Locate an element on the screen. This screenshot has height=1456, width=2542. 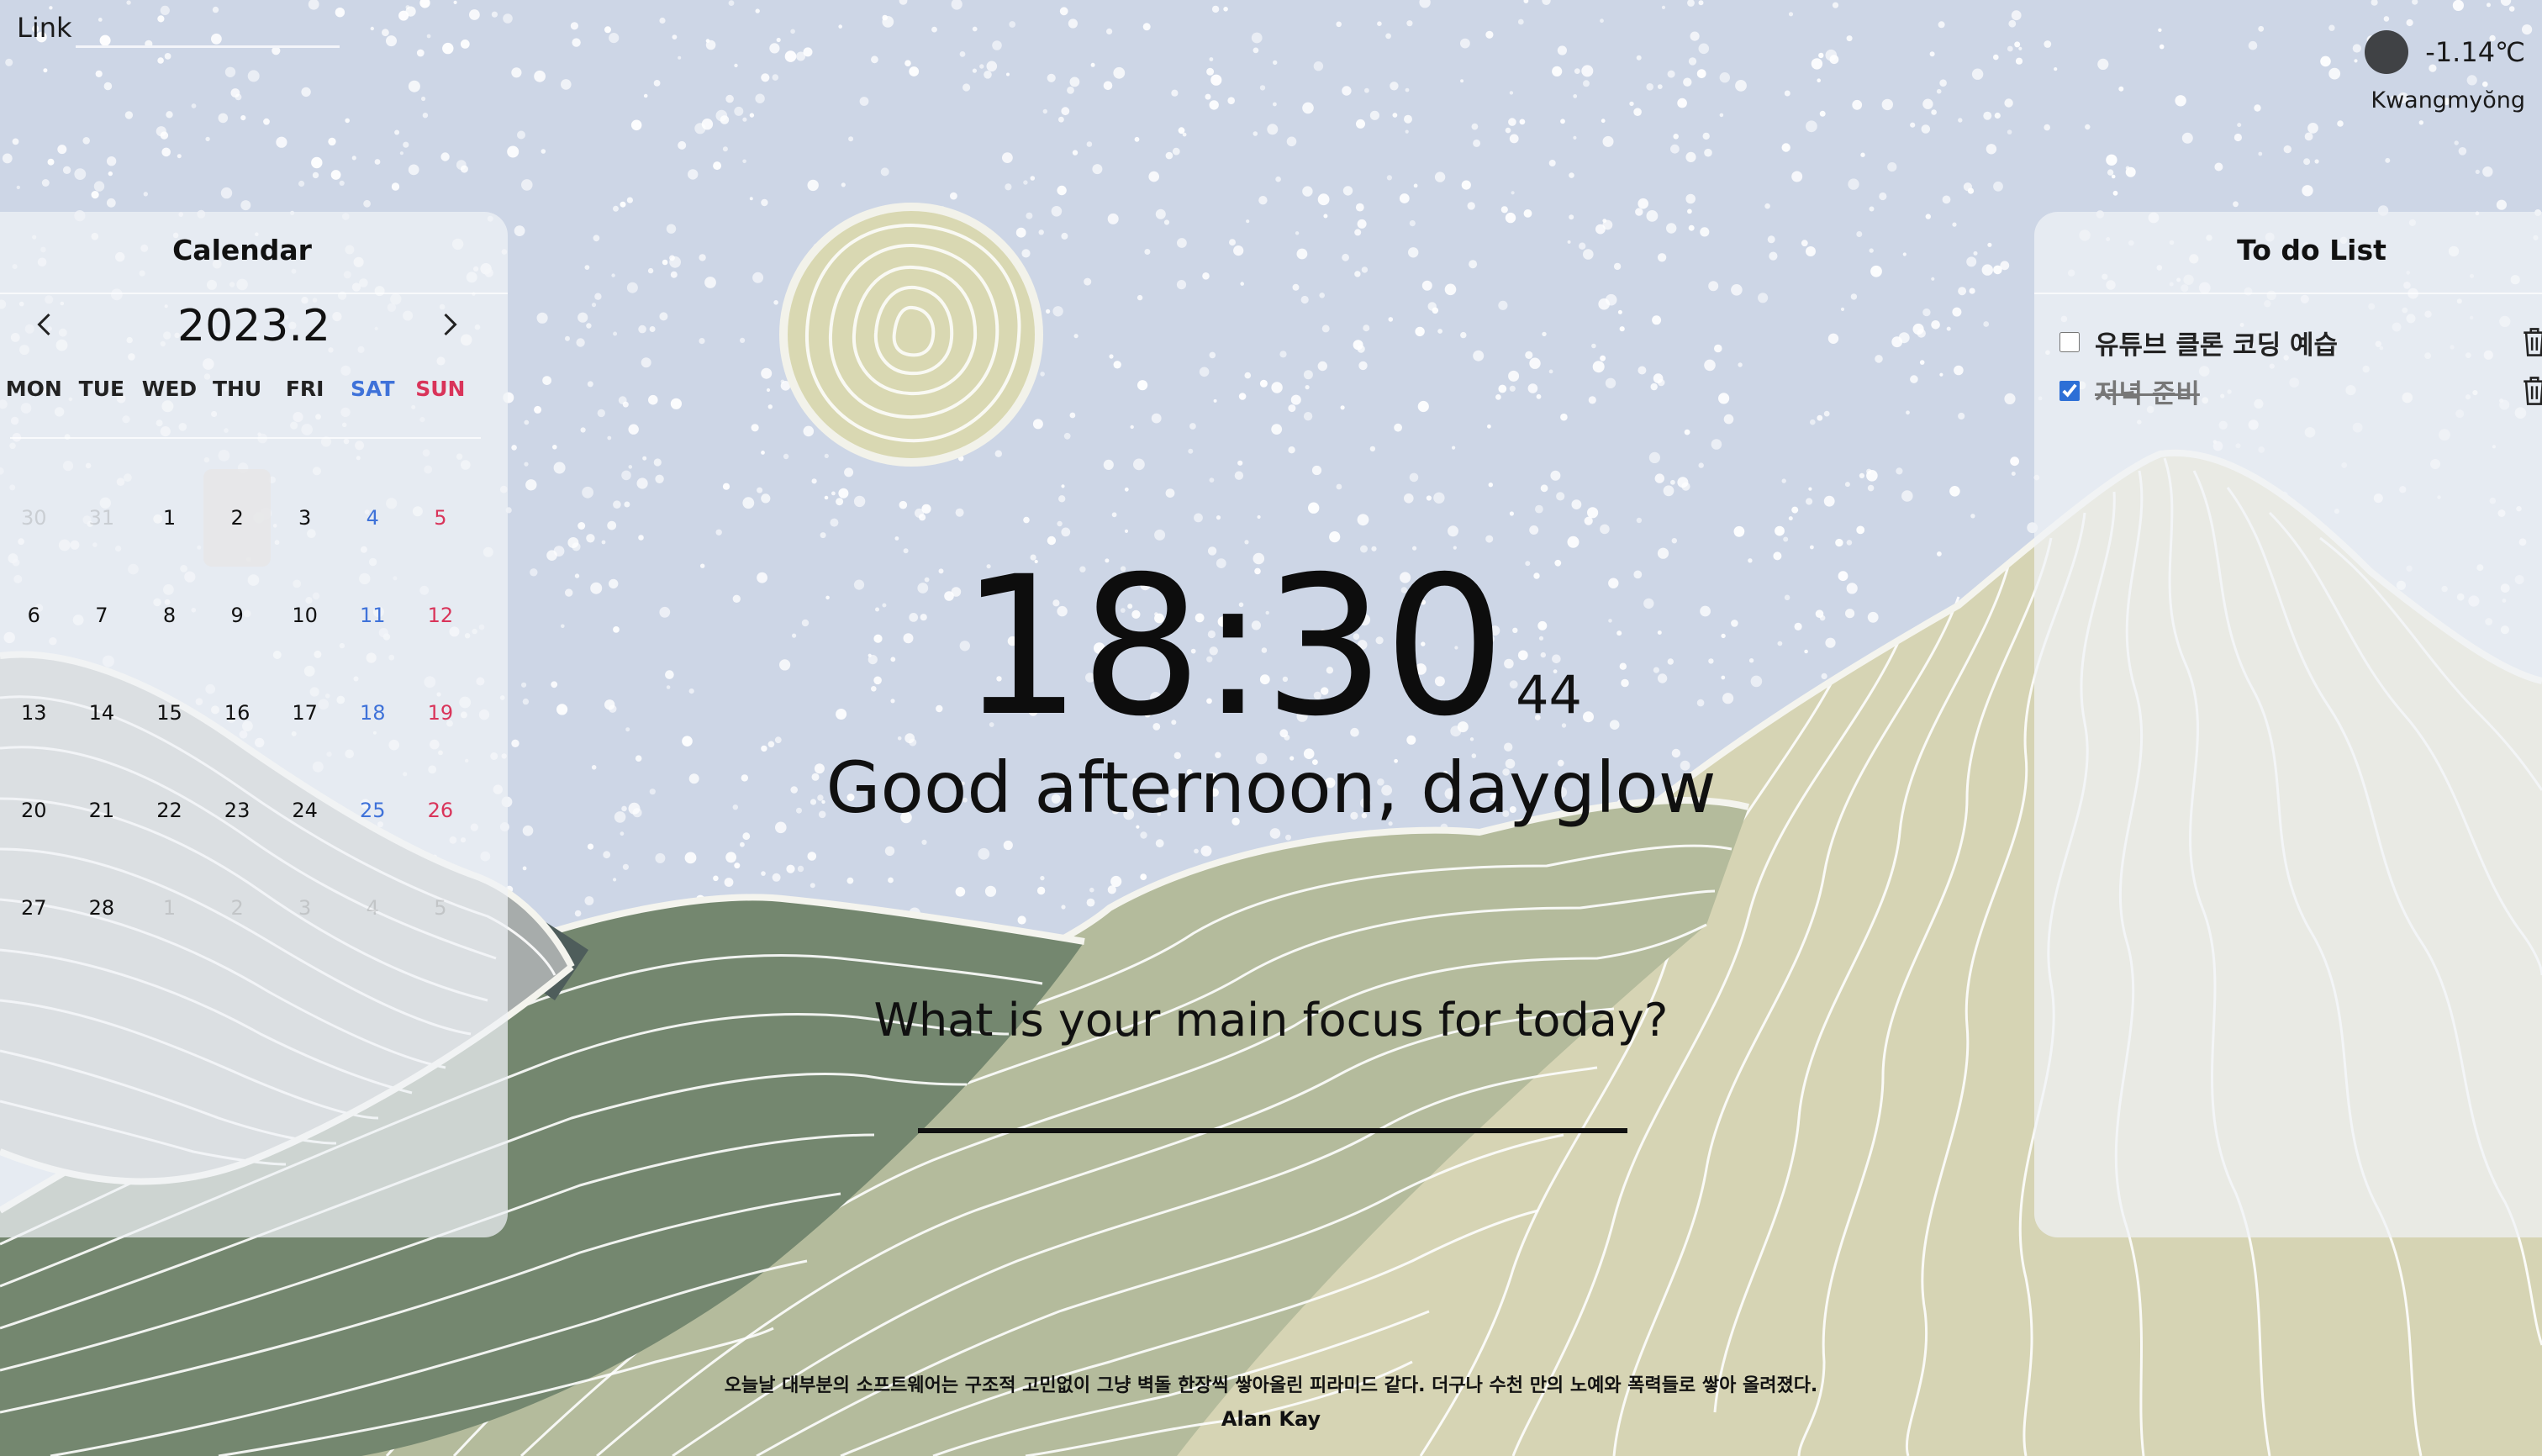
sun-illustration is located at coordinates (911, 335).